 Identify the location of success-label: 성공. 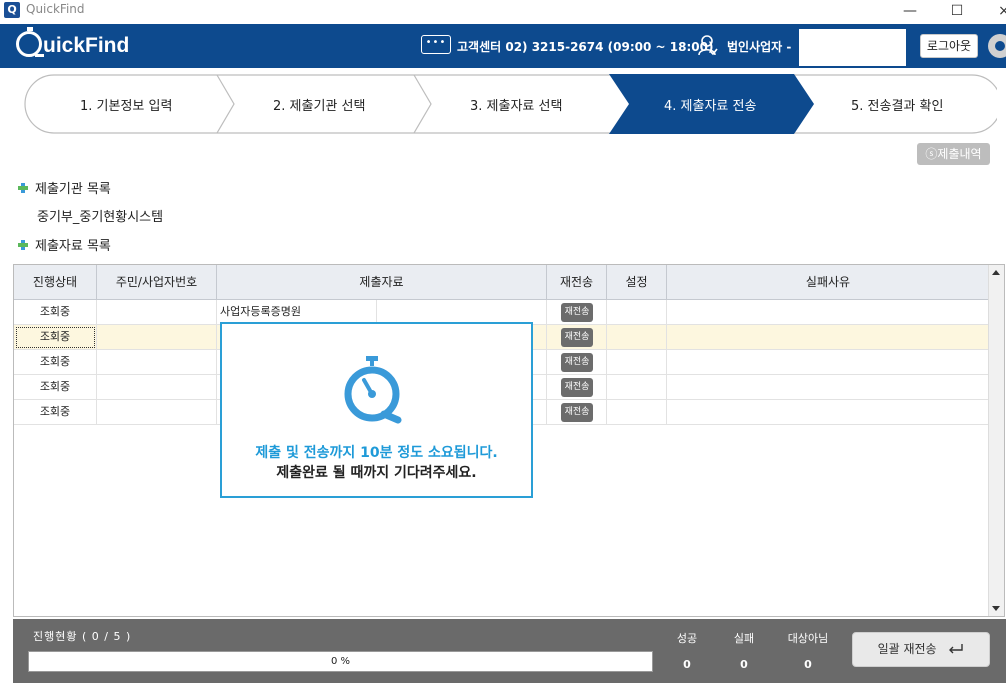
(687, 638).